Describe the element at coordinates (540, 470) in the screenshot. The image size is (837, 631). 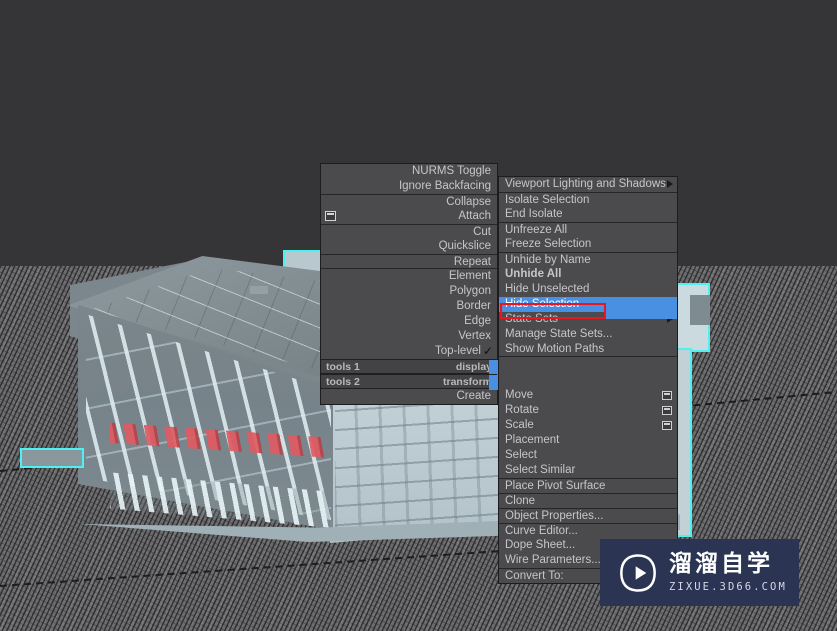
I see `menu-item-label: Select Similar` at that location.